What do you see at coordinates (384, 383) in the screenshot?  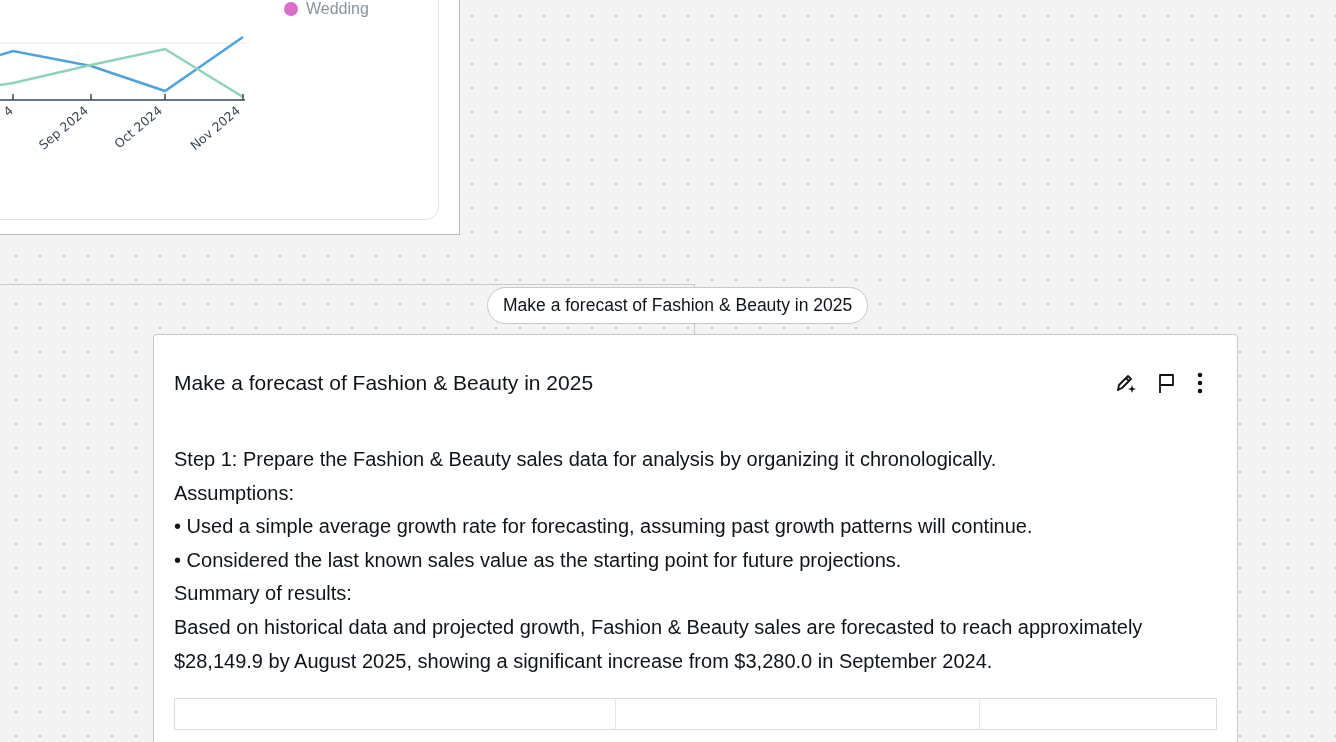 I see `answer-title: Make a forecast of Fashion & Beauty in 2025` at bounding box center [384, 383].